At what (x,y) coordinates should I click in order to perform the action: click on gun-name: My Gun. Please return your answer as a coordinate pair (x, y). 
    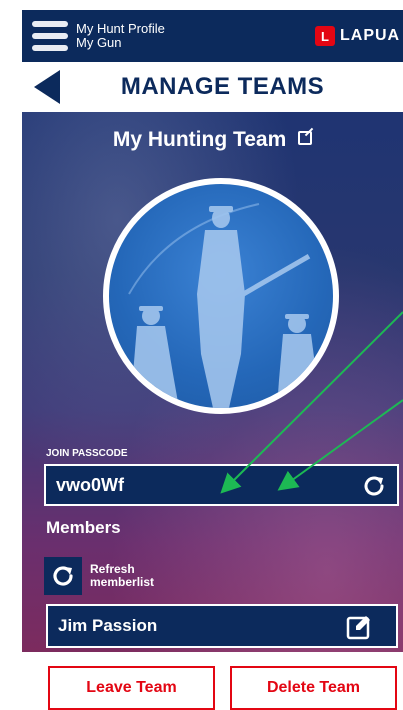
    Looking at the image, I should click on (99, 42).